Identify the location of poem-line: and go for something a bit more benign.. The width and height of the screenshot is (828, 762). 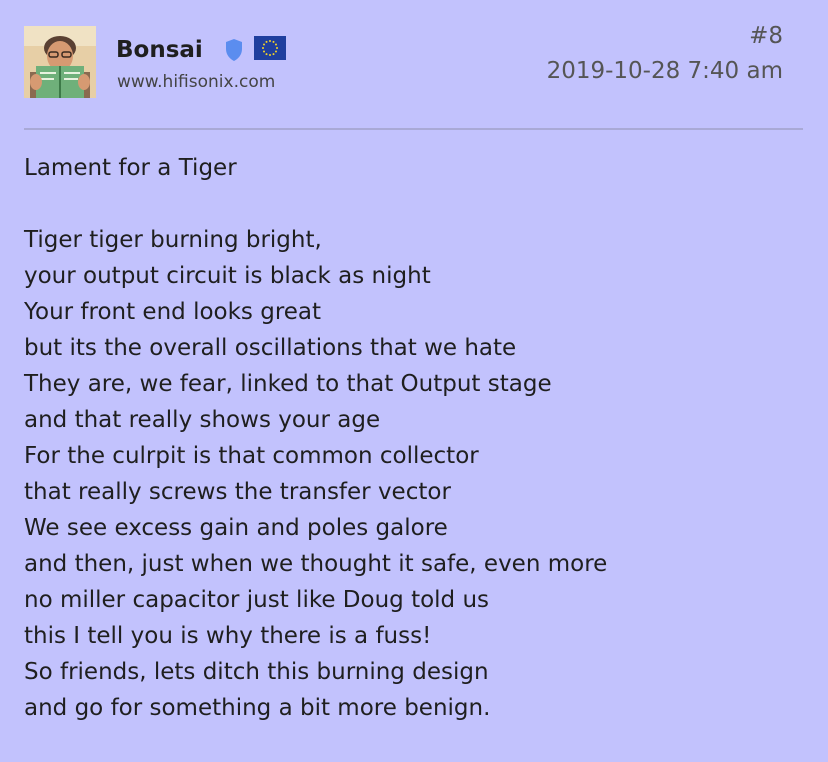
(257, 708).